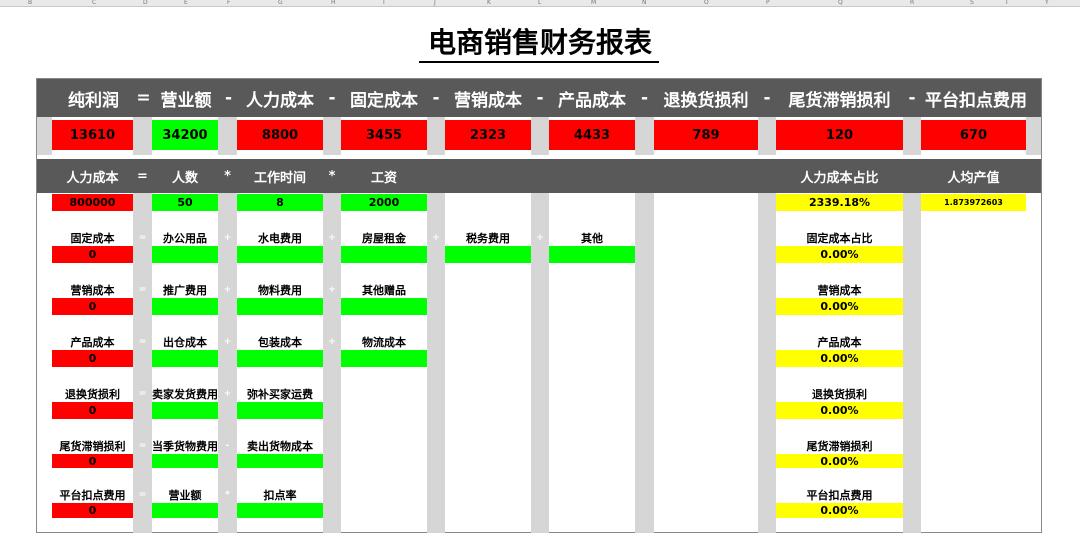 Image resolution: width=1080 pixels, height=547 pixels. Describe the element at coordinates (94, 3) in the screenshot. I see `column-header: C` at that location.